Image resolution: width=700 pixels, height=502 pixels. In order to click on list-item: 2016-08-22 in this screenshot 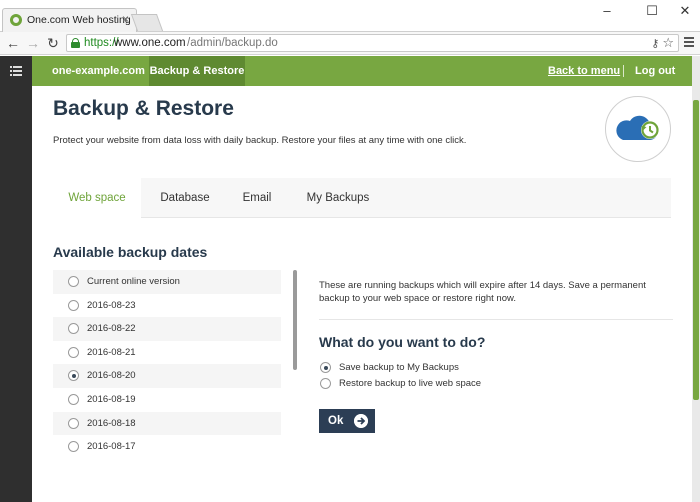, I will do `click(167, 329)`.